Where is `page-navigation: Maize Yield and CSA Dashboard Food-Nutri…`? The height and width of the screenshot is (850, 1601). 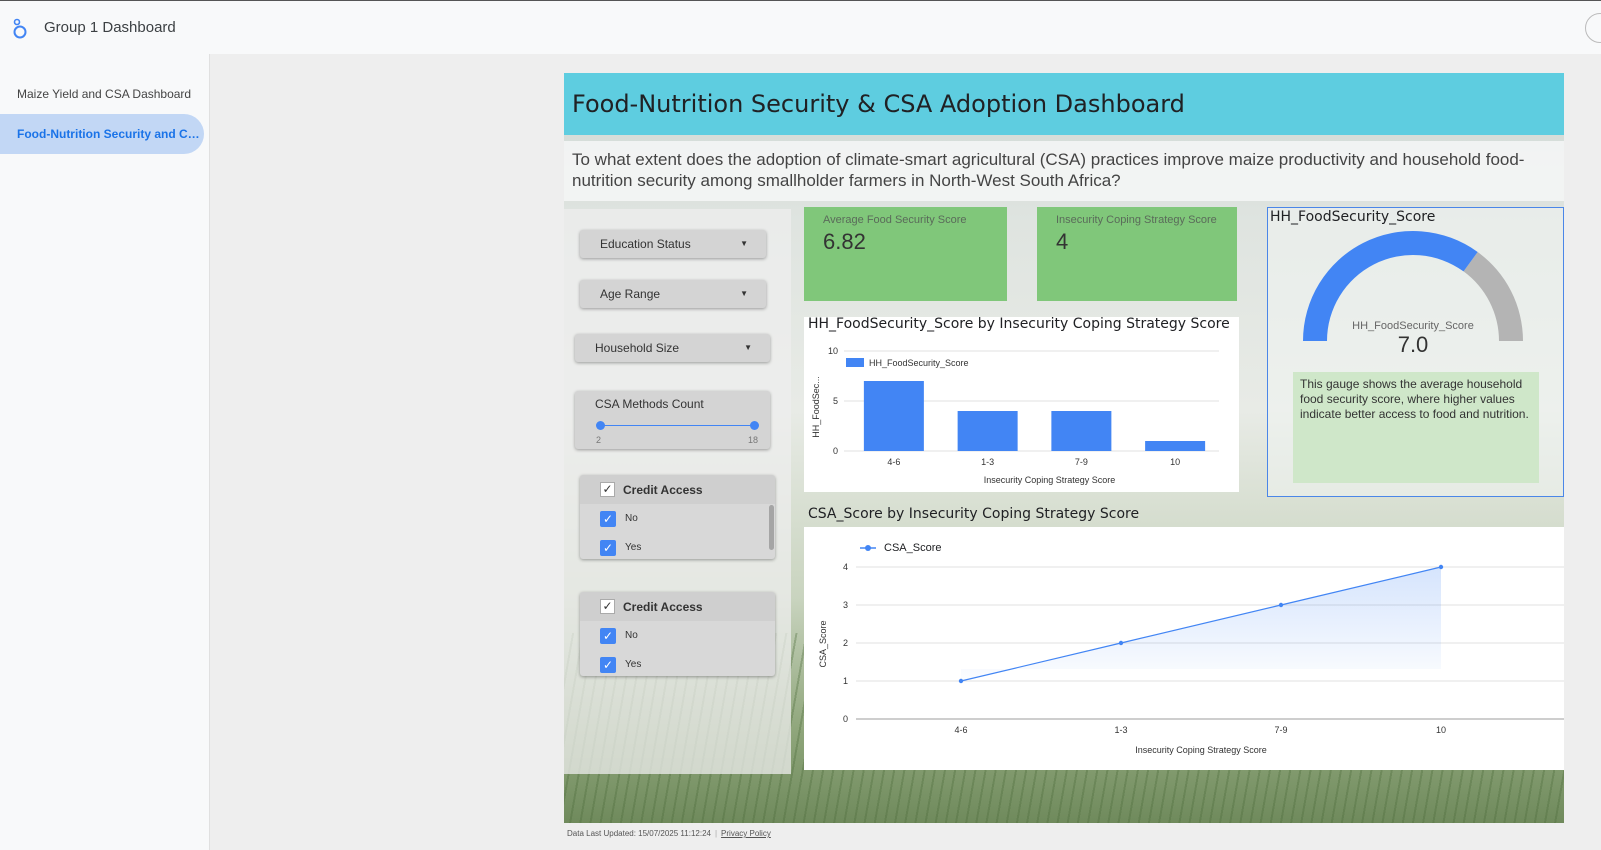 page-navigation: Maize Yield and CSA Dashboard Food-Nutri… is located at coordinates (105, 452).